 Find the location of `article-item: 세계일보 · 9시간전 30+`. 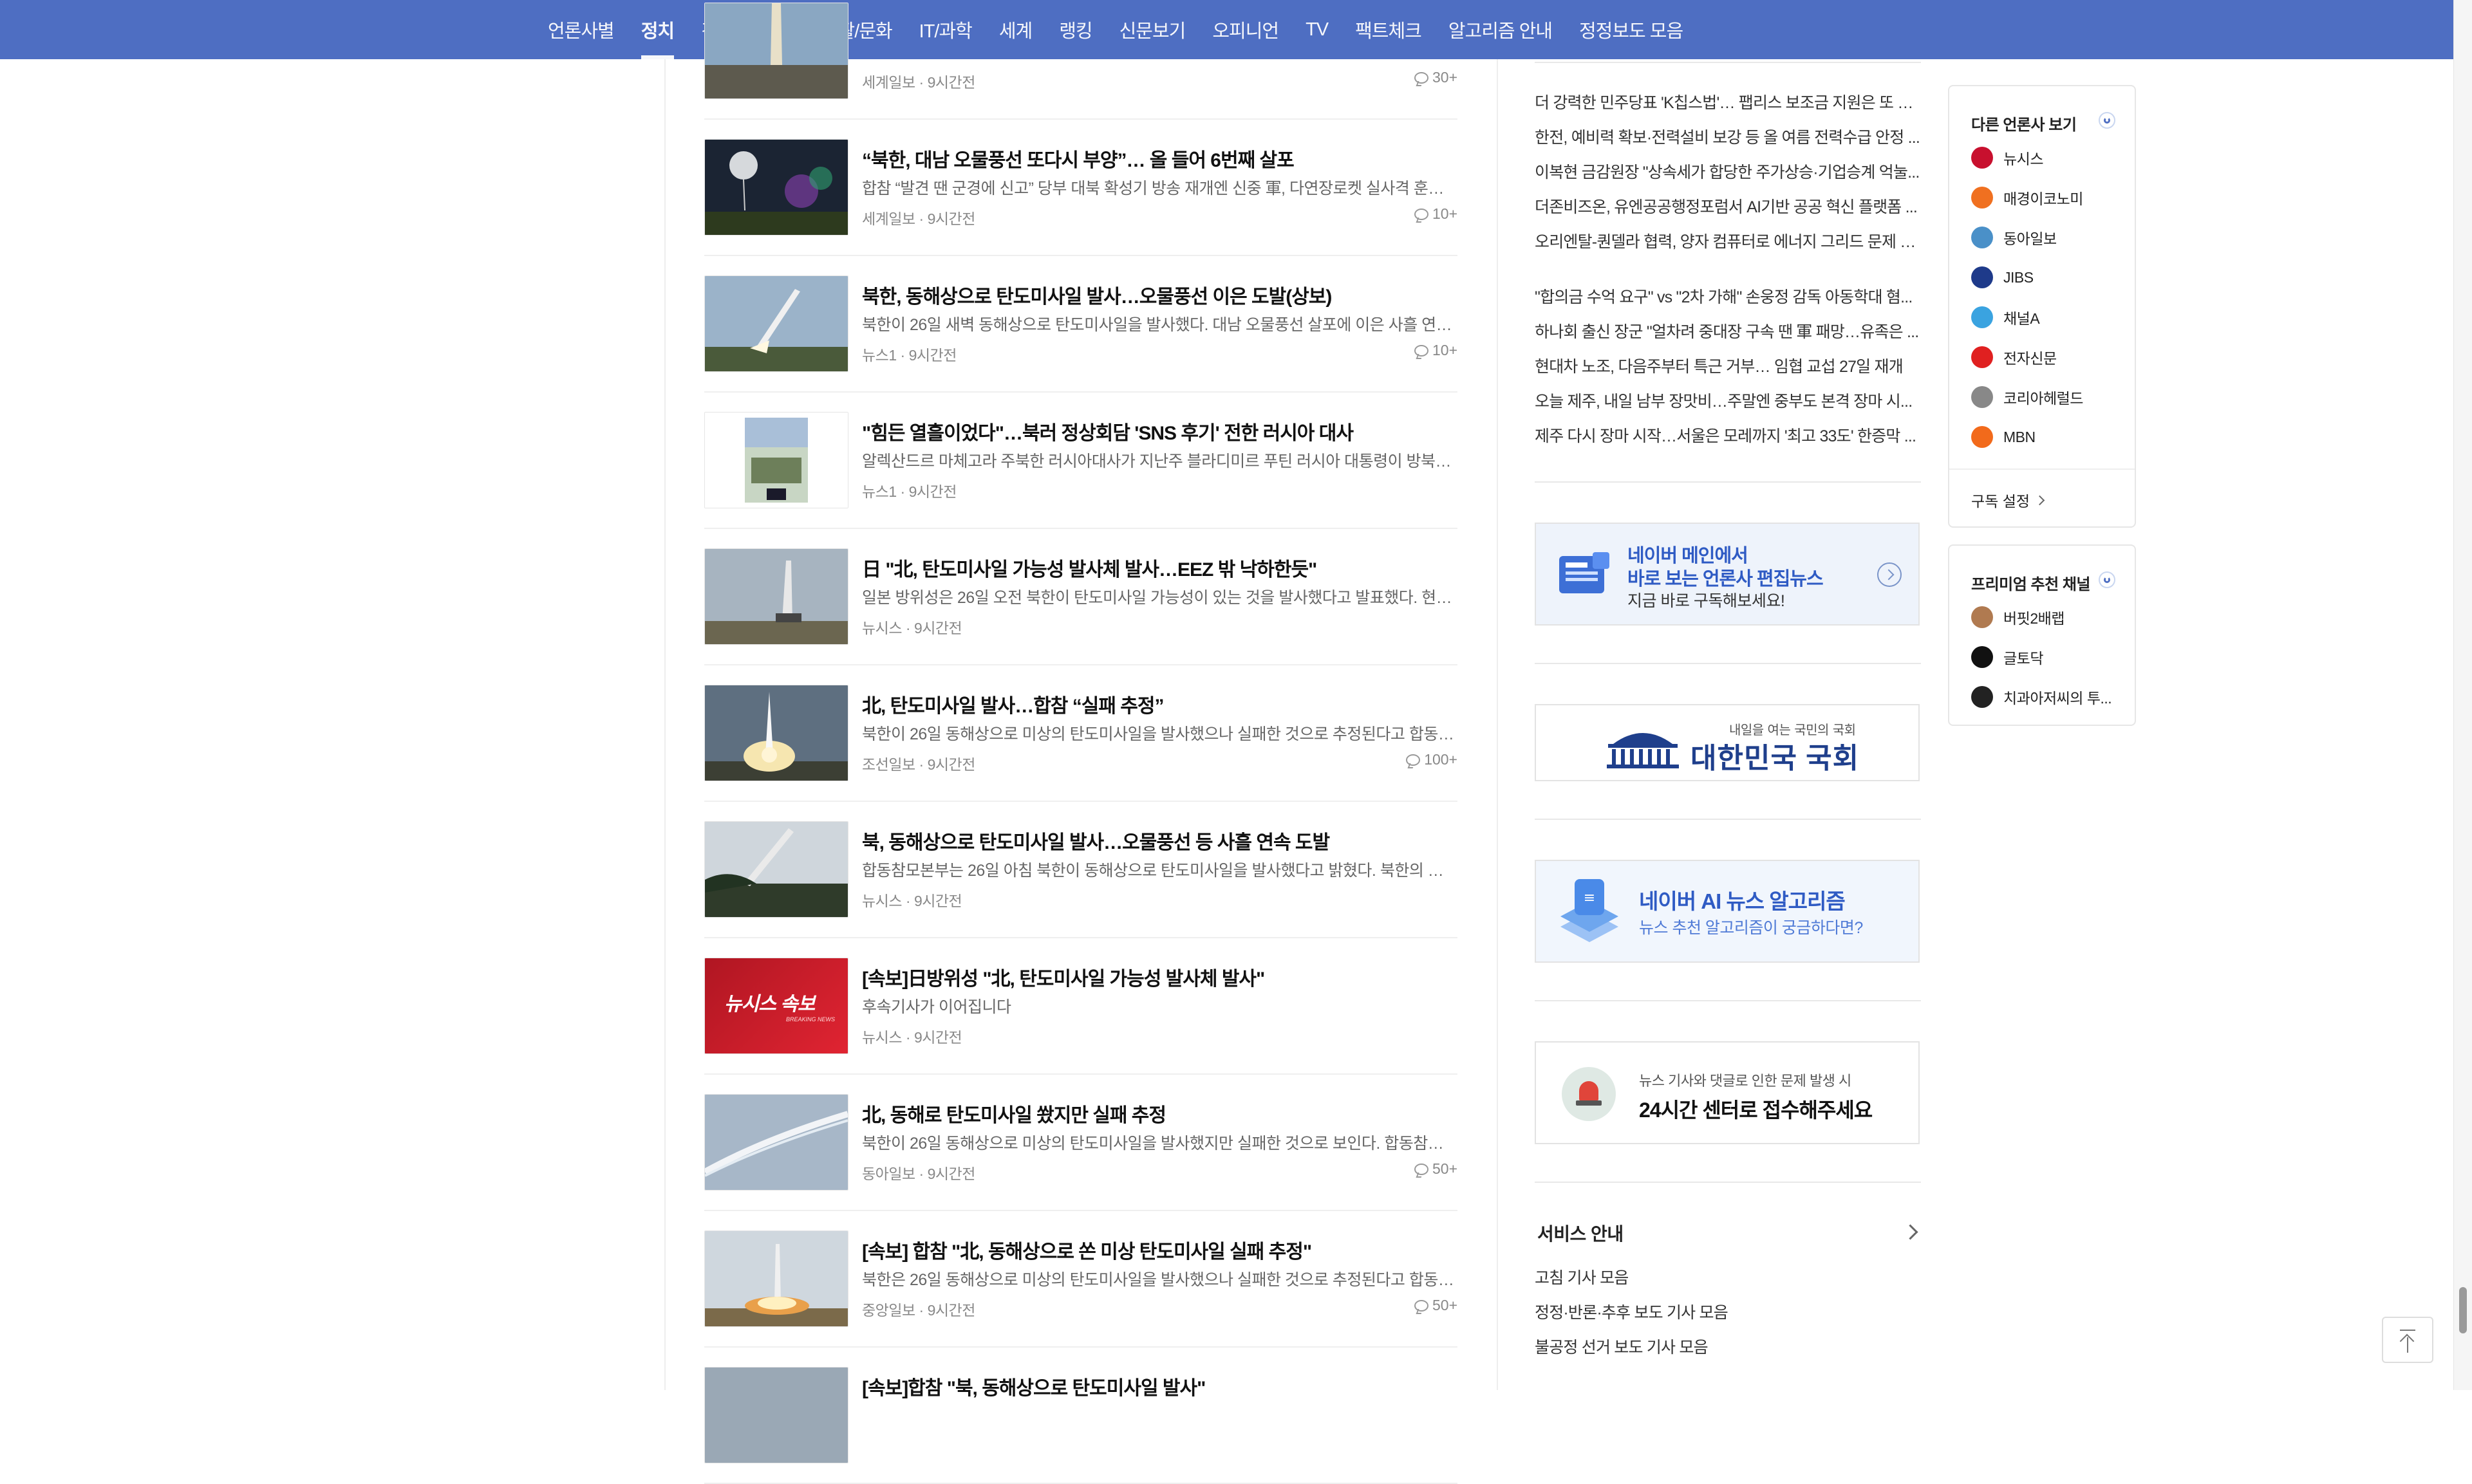

article-item: 세계일보 · 9시간전 30+ is located at coordinates (1080, 60).